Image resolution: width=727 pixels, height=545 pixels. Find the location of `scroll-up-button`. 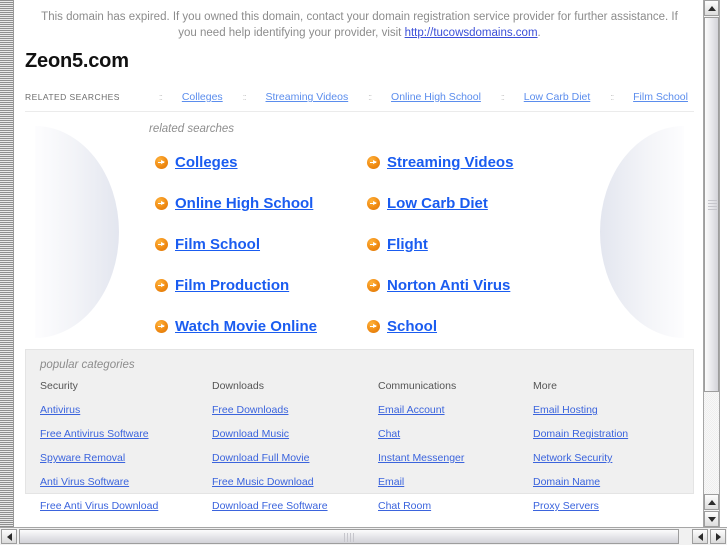

scroll-up-button is located at coordinates (711, 8).